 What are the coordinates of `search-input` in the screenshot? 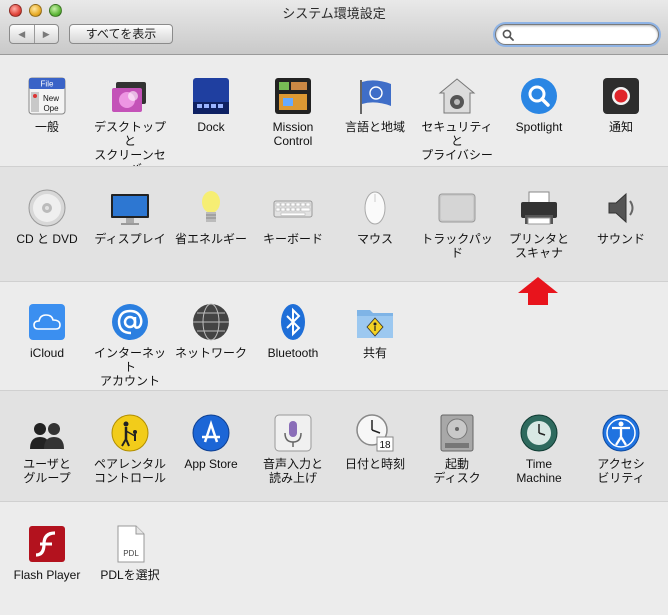 It's located at (583, 34).